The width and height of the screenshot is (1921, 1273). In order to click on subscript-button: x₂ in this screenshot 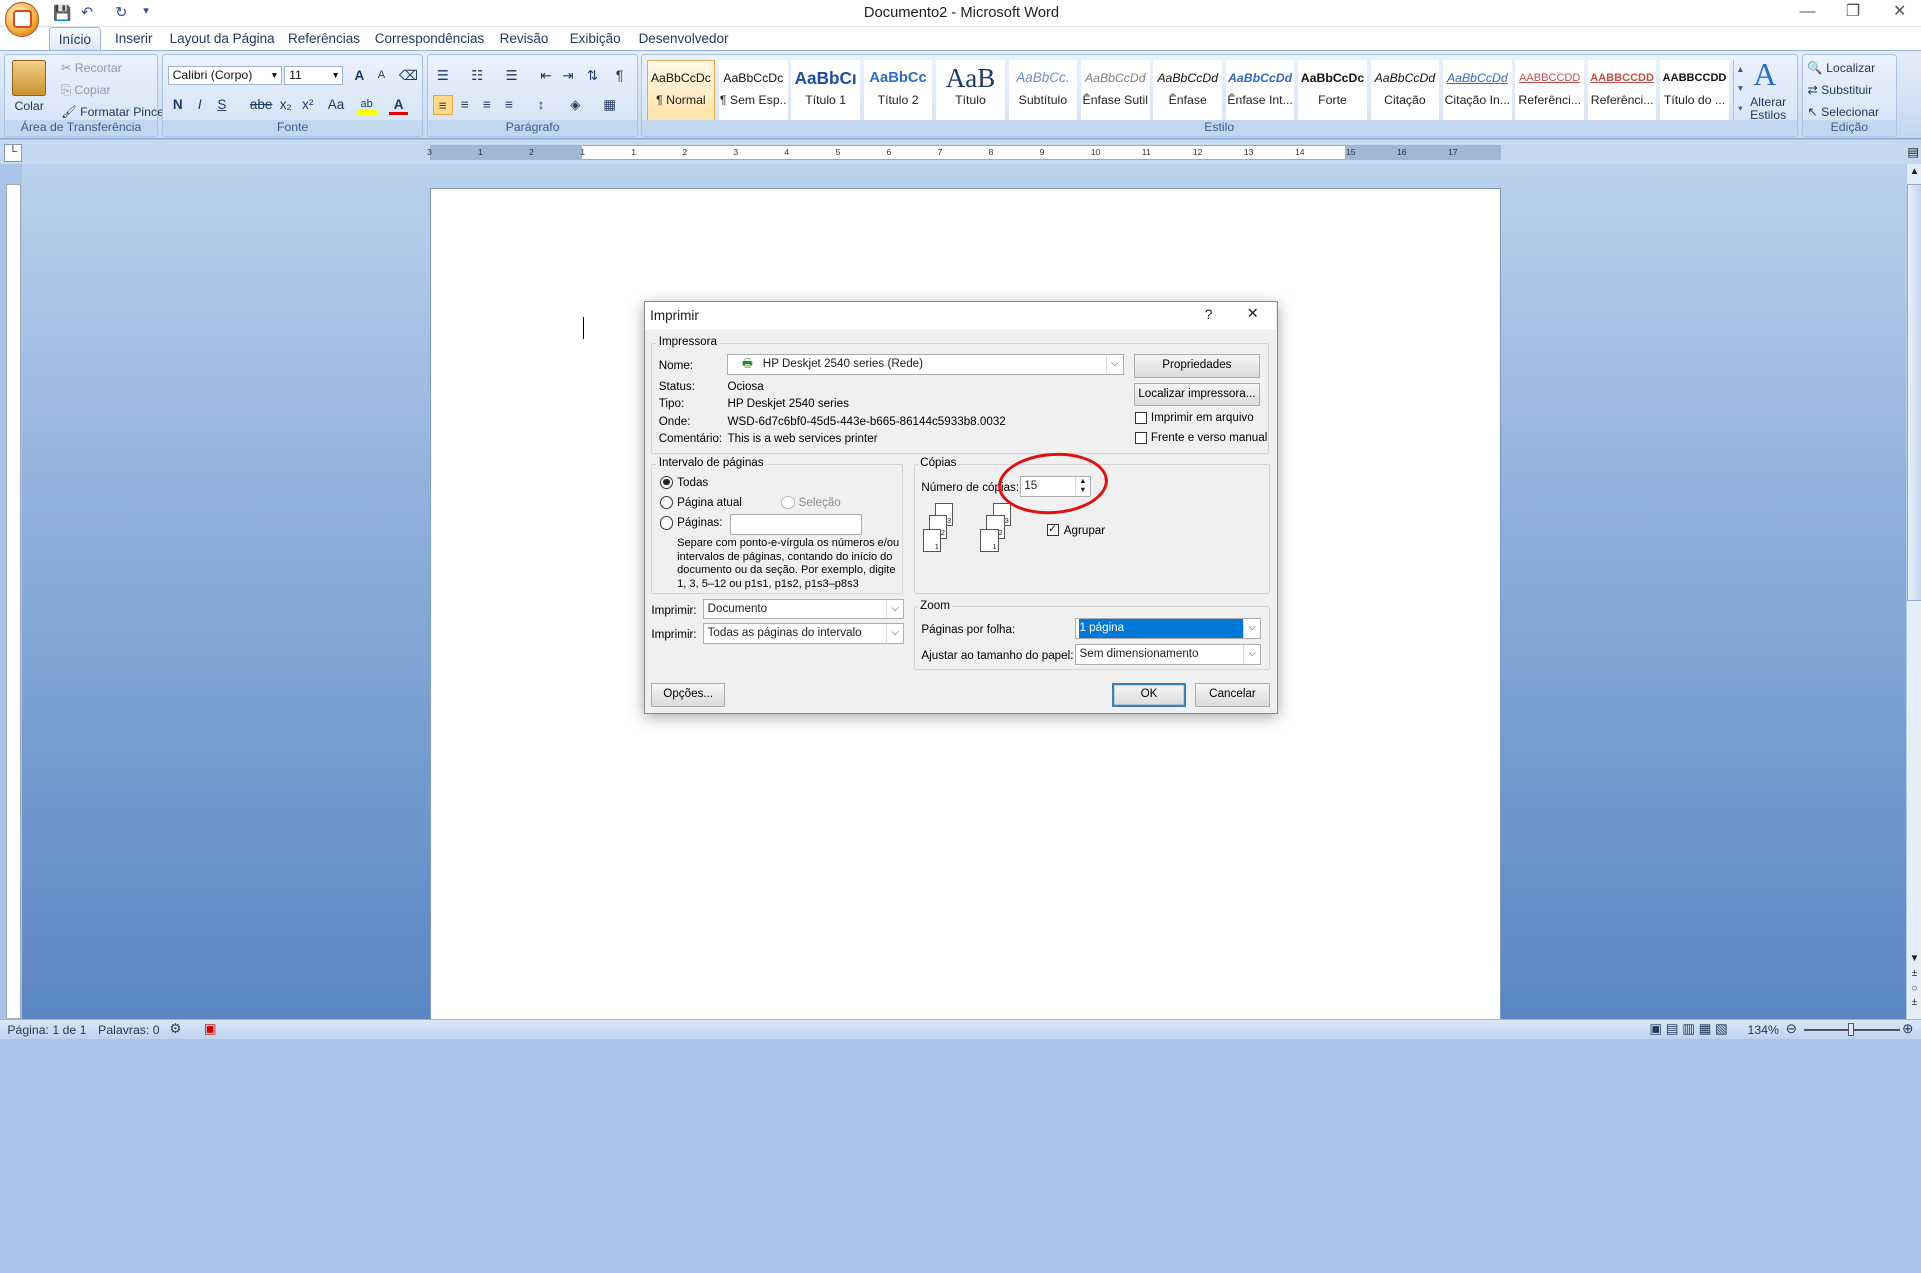, I will do `click(286, 105)`.